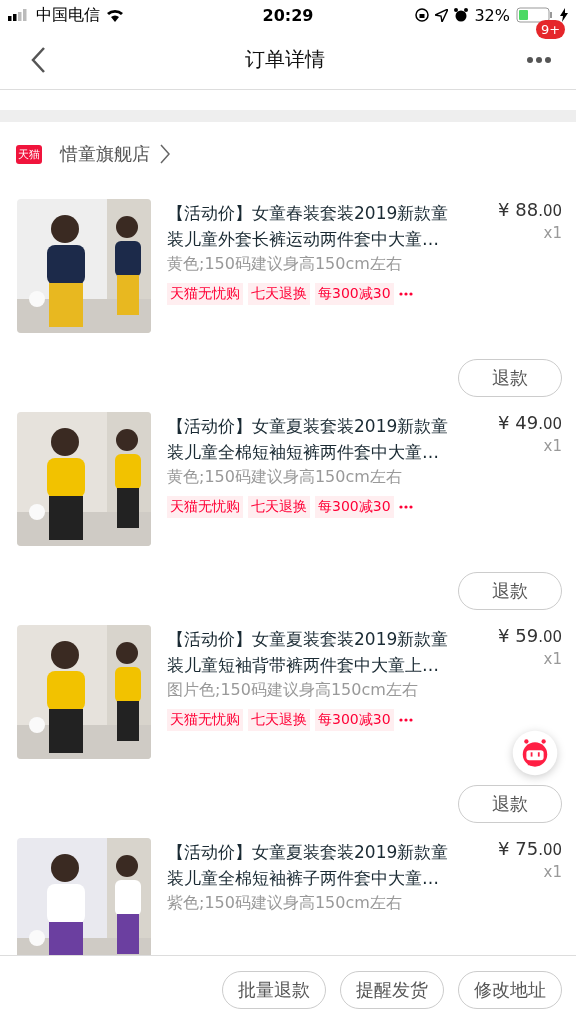  Describe the element at coordinates (535, 15) in the screenshot. I see `battery-icon` at that location.